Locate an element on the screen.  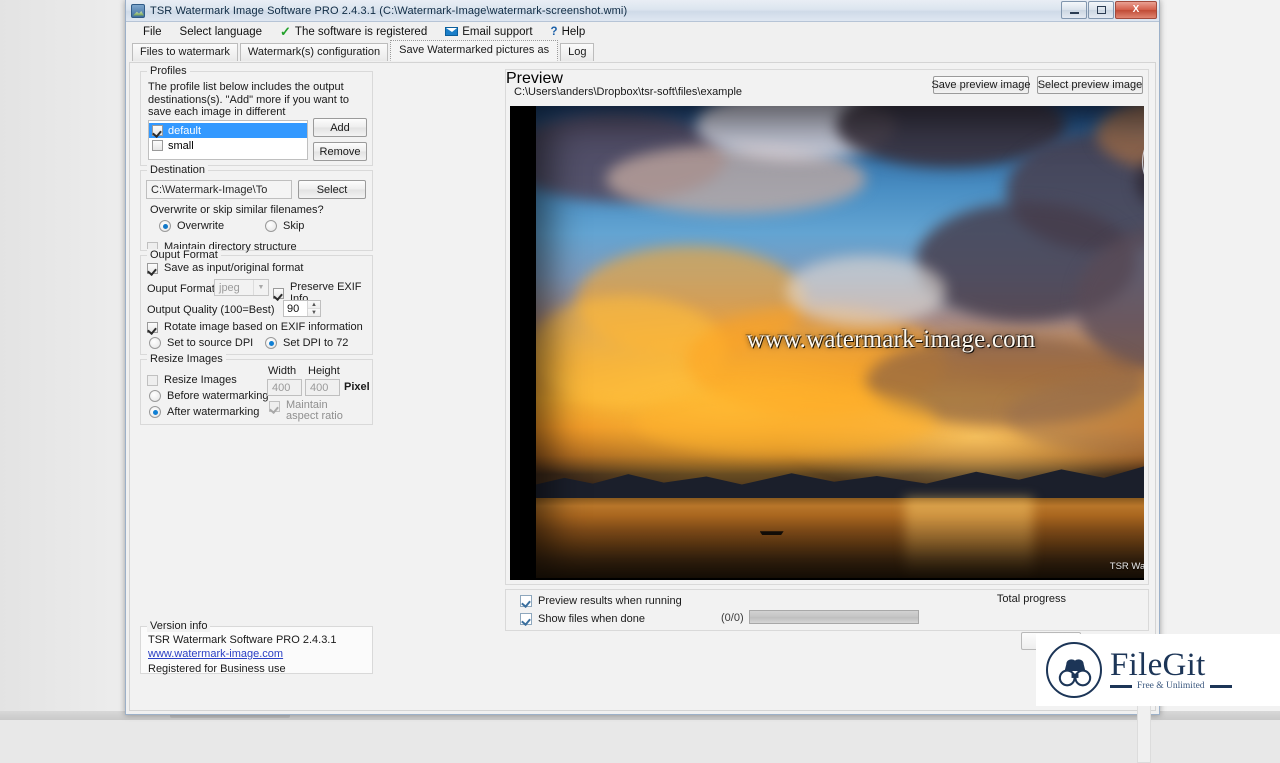
chevron-up-icon: ▲ is located at coordinates (314, 305).